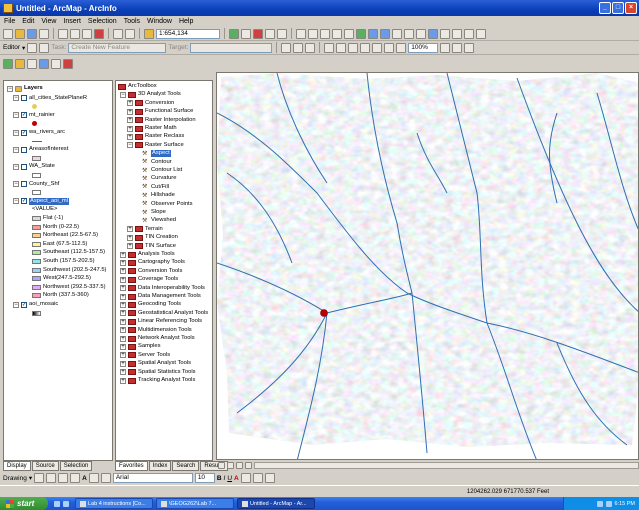 This screenshot has height=510, width=639. What do you see at coordinates (481, 33) in the screenshot?
I see `map-tips-icon` at bounding box center [481, 33].